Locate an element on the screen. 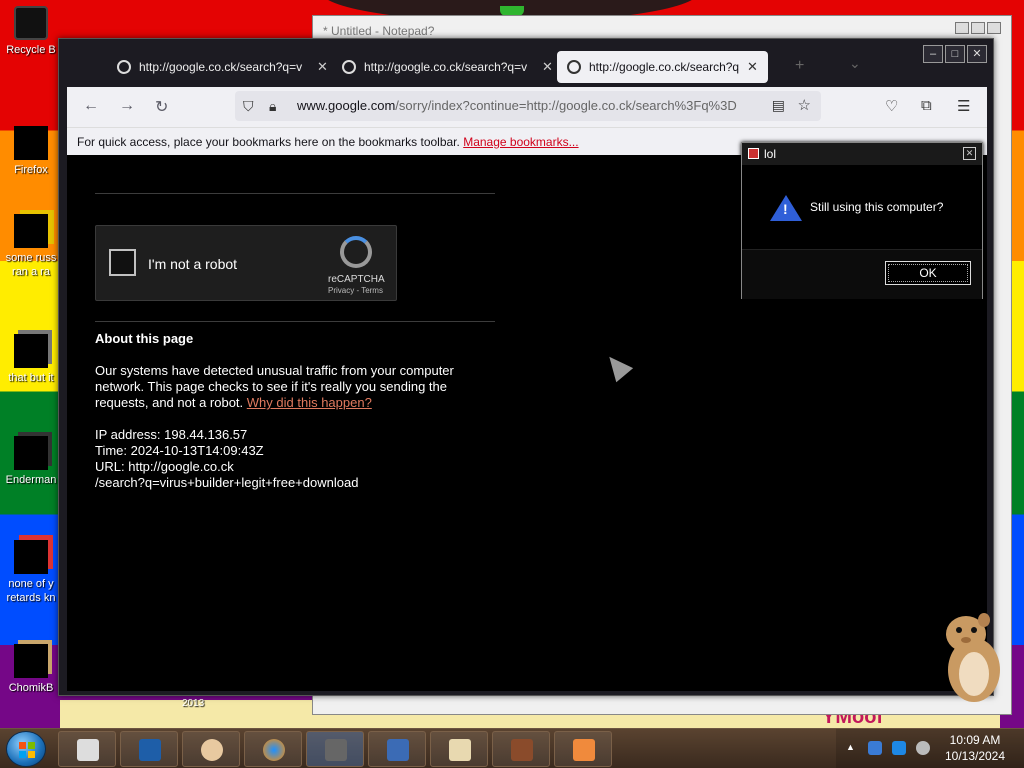 Image resolution: width=1024 pixels, height=768 pixels. pocket-icon: ♡ is located at coordinates (891, 106).